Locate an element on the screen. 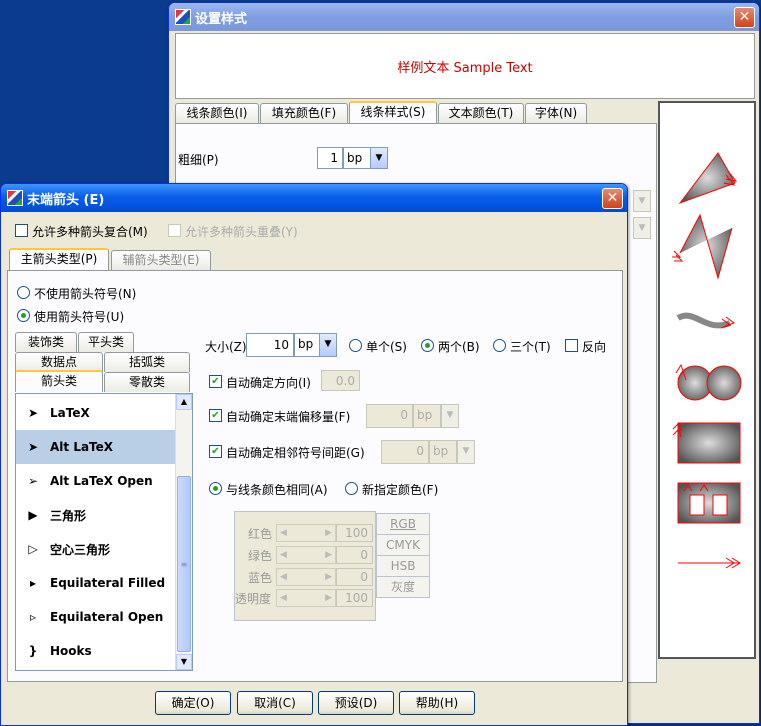  category-arrow: 箭头类 is located at coordinates (59, 381).